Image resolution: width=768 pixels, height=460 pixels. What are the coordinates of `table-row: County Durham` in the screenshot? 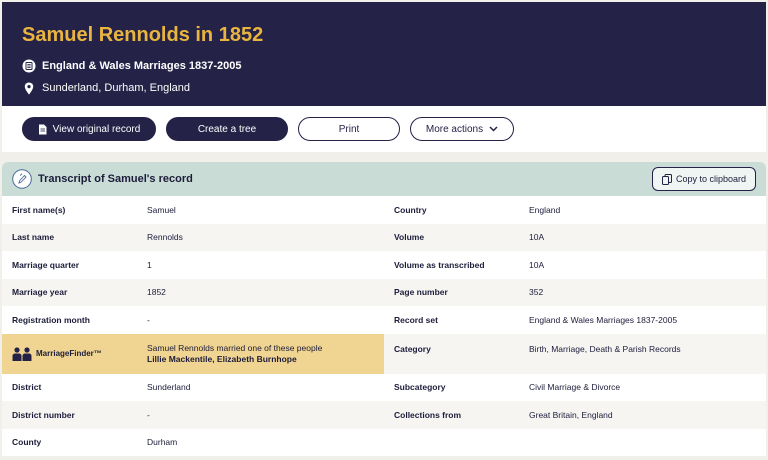 It's located at (95, 442).